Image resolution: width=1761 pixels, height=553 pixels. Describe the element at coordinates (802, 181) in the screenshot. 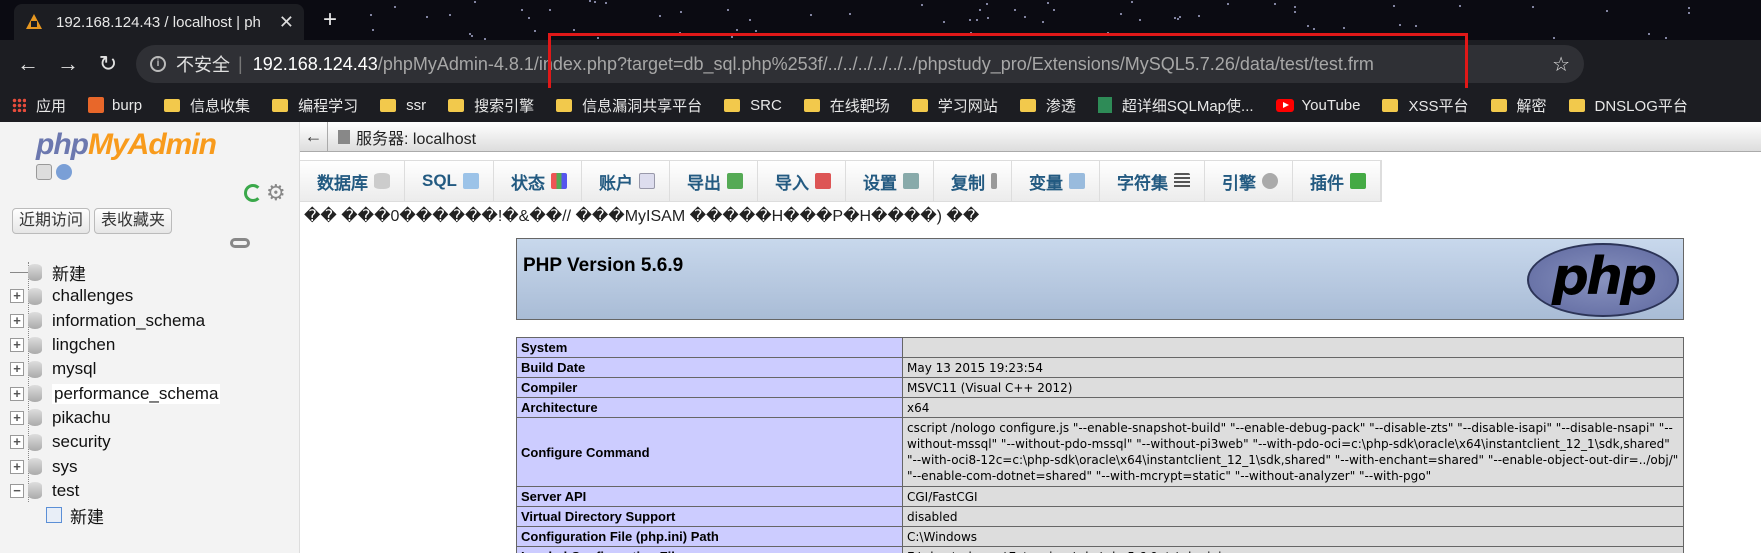

I see `tab-import: 导入` at that location.